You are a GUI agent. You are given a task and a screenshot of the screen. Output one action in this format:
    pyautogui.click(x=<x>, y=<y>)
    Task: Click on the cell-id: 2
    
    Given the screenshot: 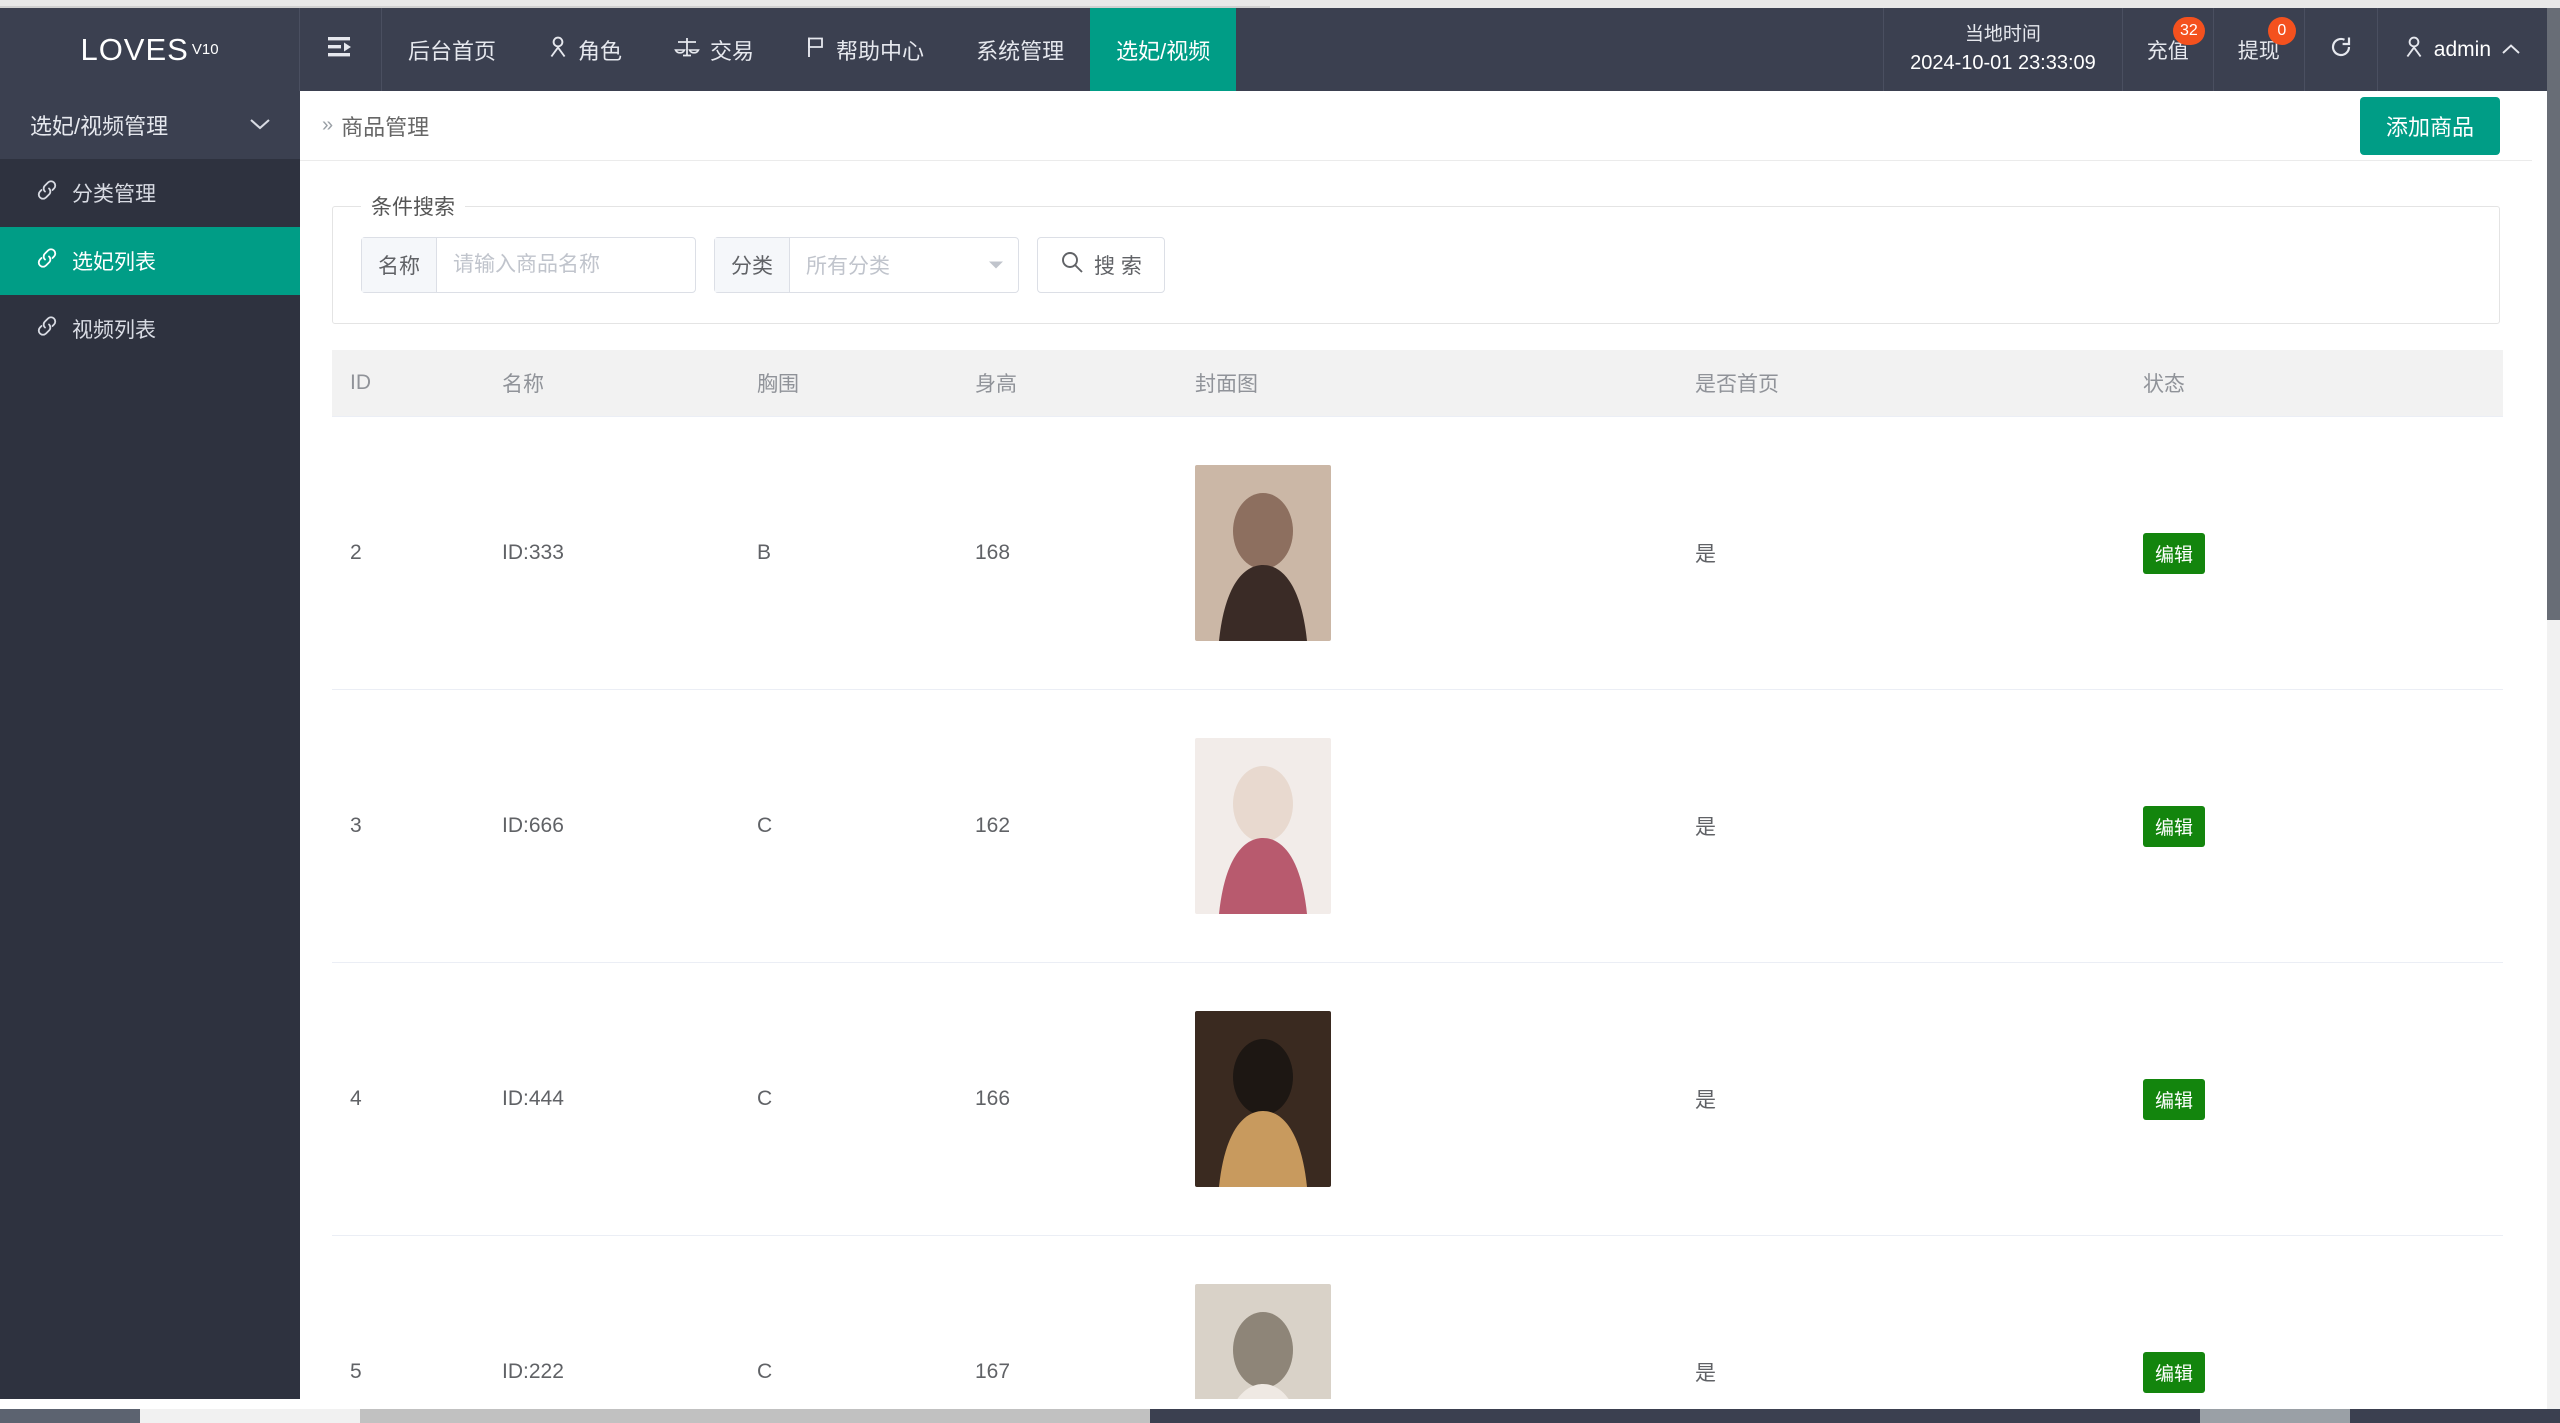 What is the action you would take?
    pyautogui.click(x=417, y=553)
    